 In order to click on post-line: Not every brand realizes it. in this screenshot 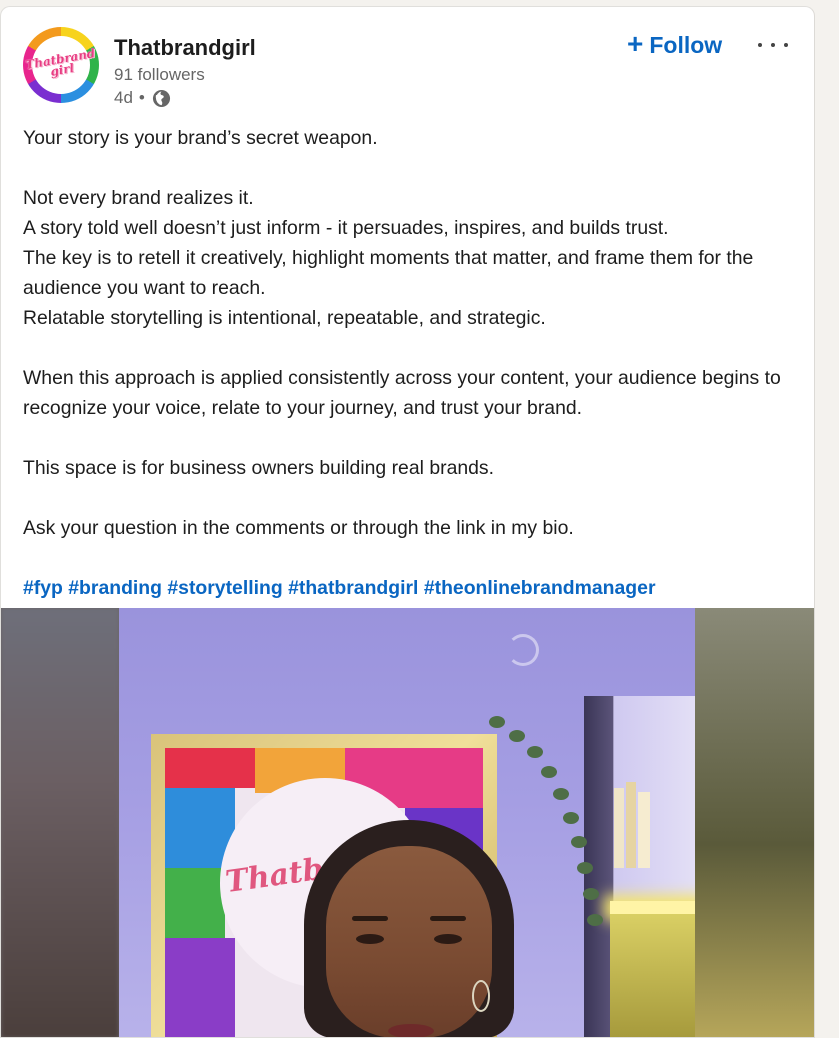, I will do `click(138, 198)`.